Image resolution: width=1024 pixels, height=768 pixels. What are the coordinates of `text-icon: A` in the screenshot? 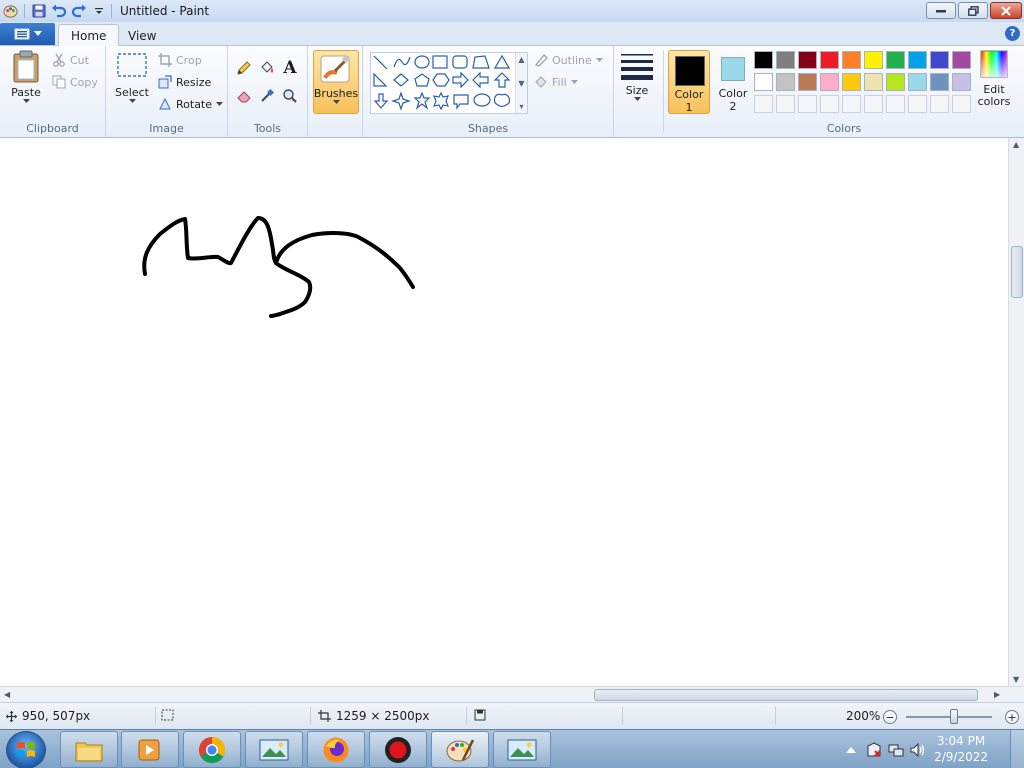 It's located at (290, 68).